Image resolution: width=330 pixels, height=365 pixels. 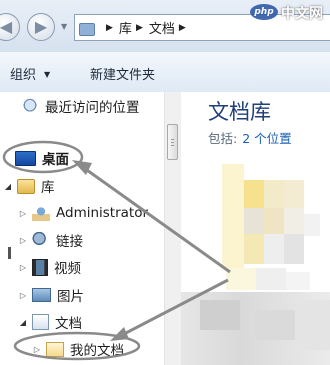 What do you see at coordinates (41, 213) in the screenshot?
I see `user-folder-icon` at bounding box center [41, 213].